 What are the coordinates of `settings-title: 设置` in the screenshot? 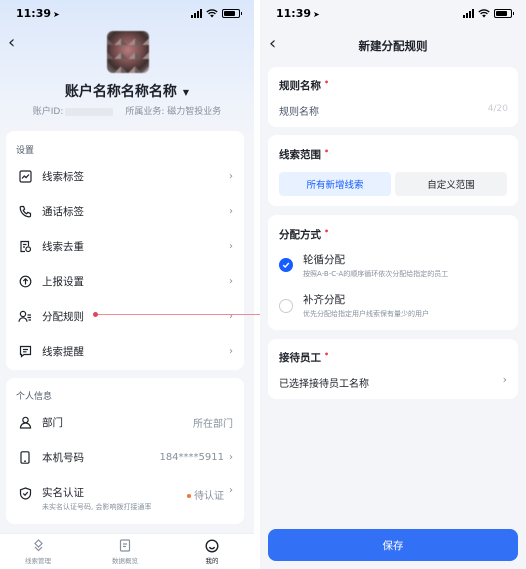 It's located at (25, 151).